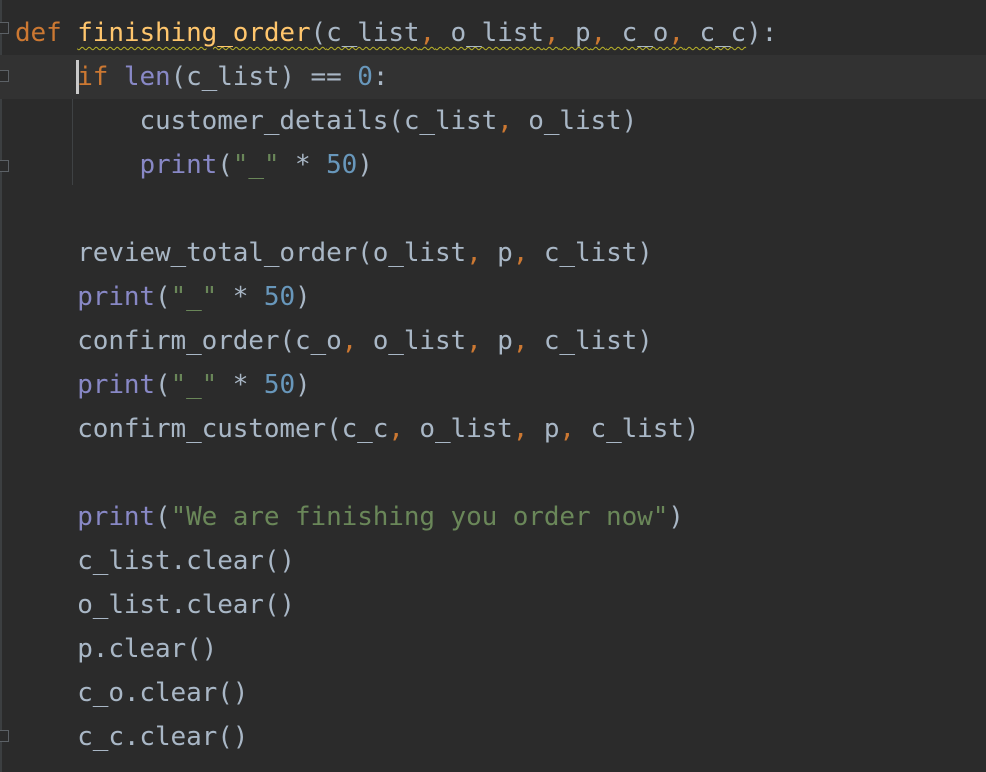 This screenshot has height=772, width=986. I want to click on code-line-review-total-order: review_total_order(o_list, p, c_list), so click(334, 253).